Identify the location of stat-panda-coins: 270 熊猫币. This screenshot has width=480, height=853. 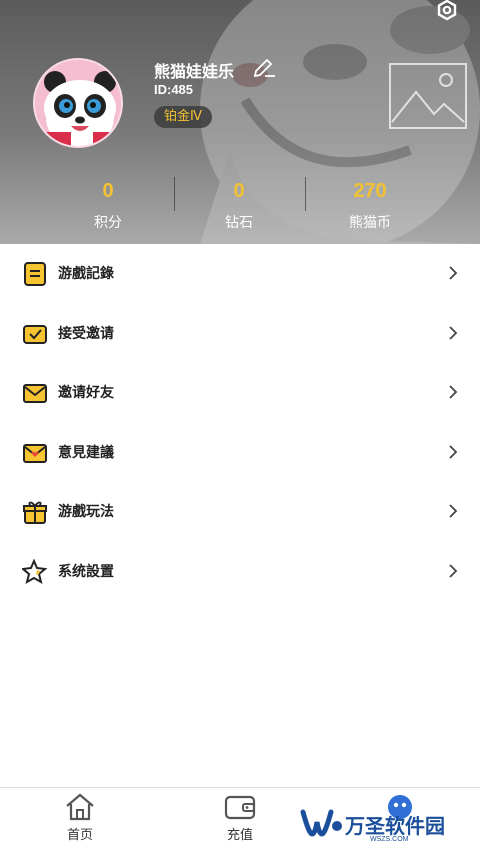
(370, 203).